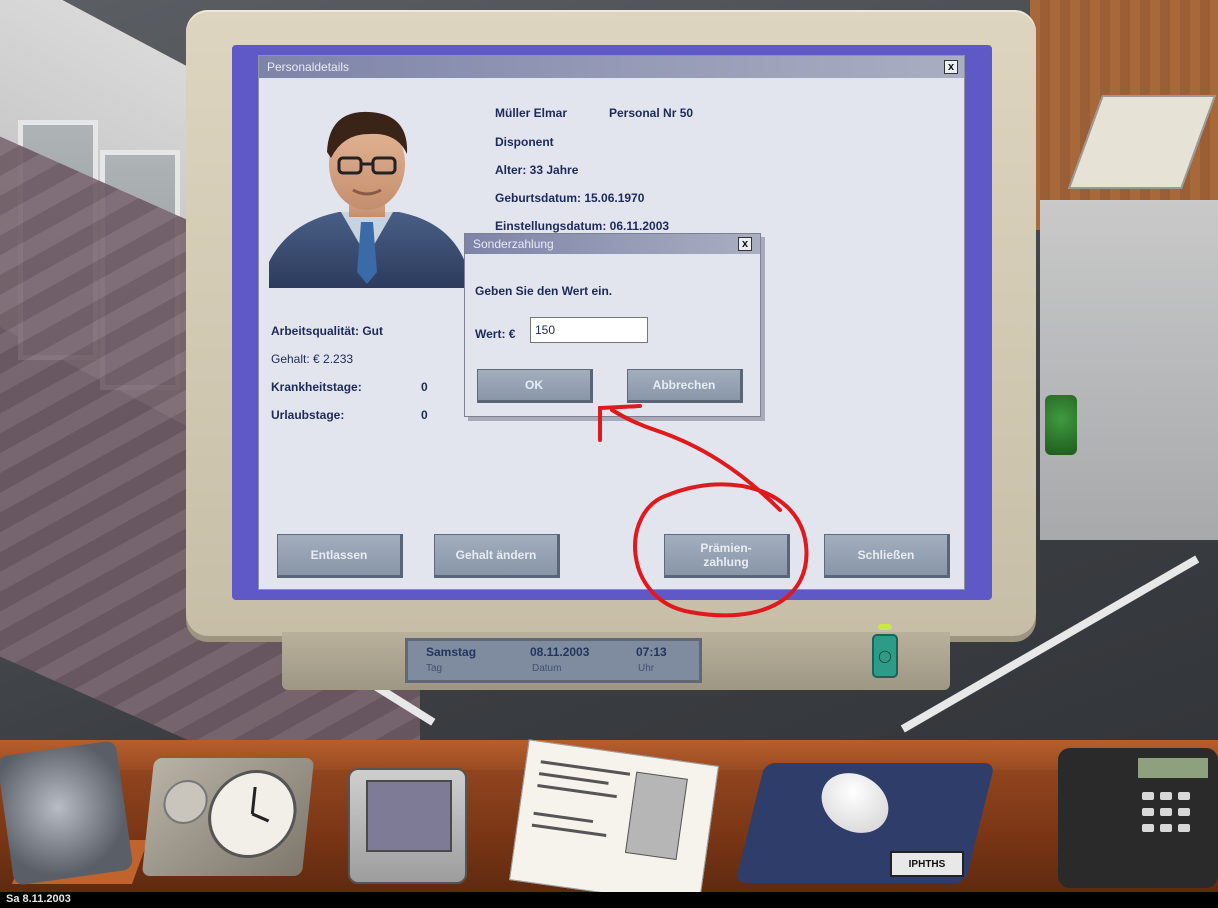 Image resolution: width=1218 pixels, height=908 pixels. What do you see at coordinates (535, 386) in the screenshot?
I see `ok-button: OK` at bounding box center [535, 386].